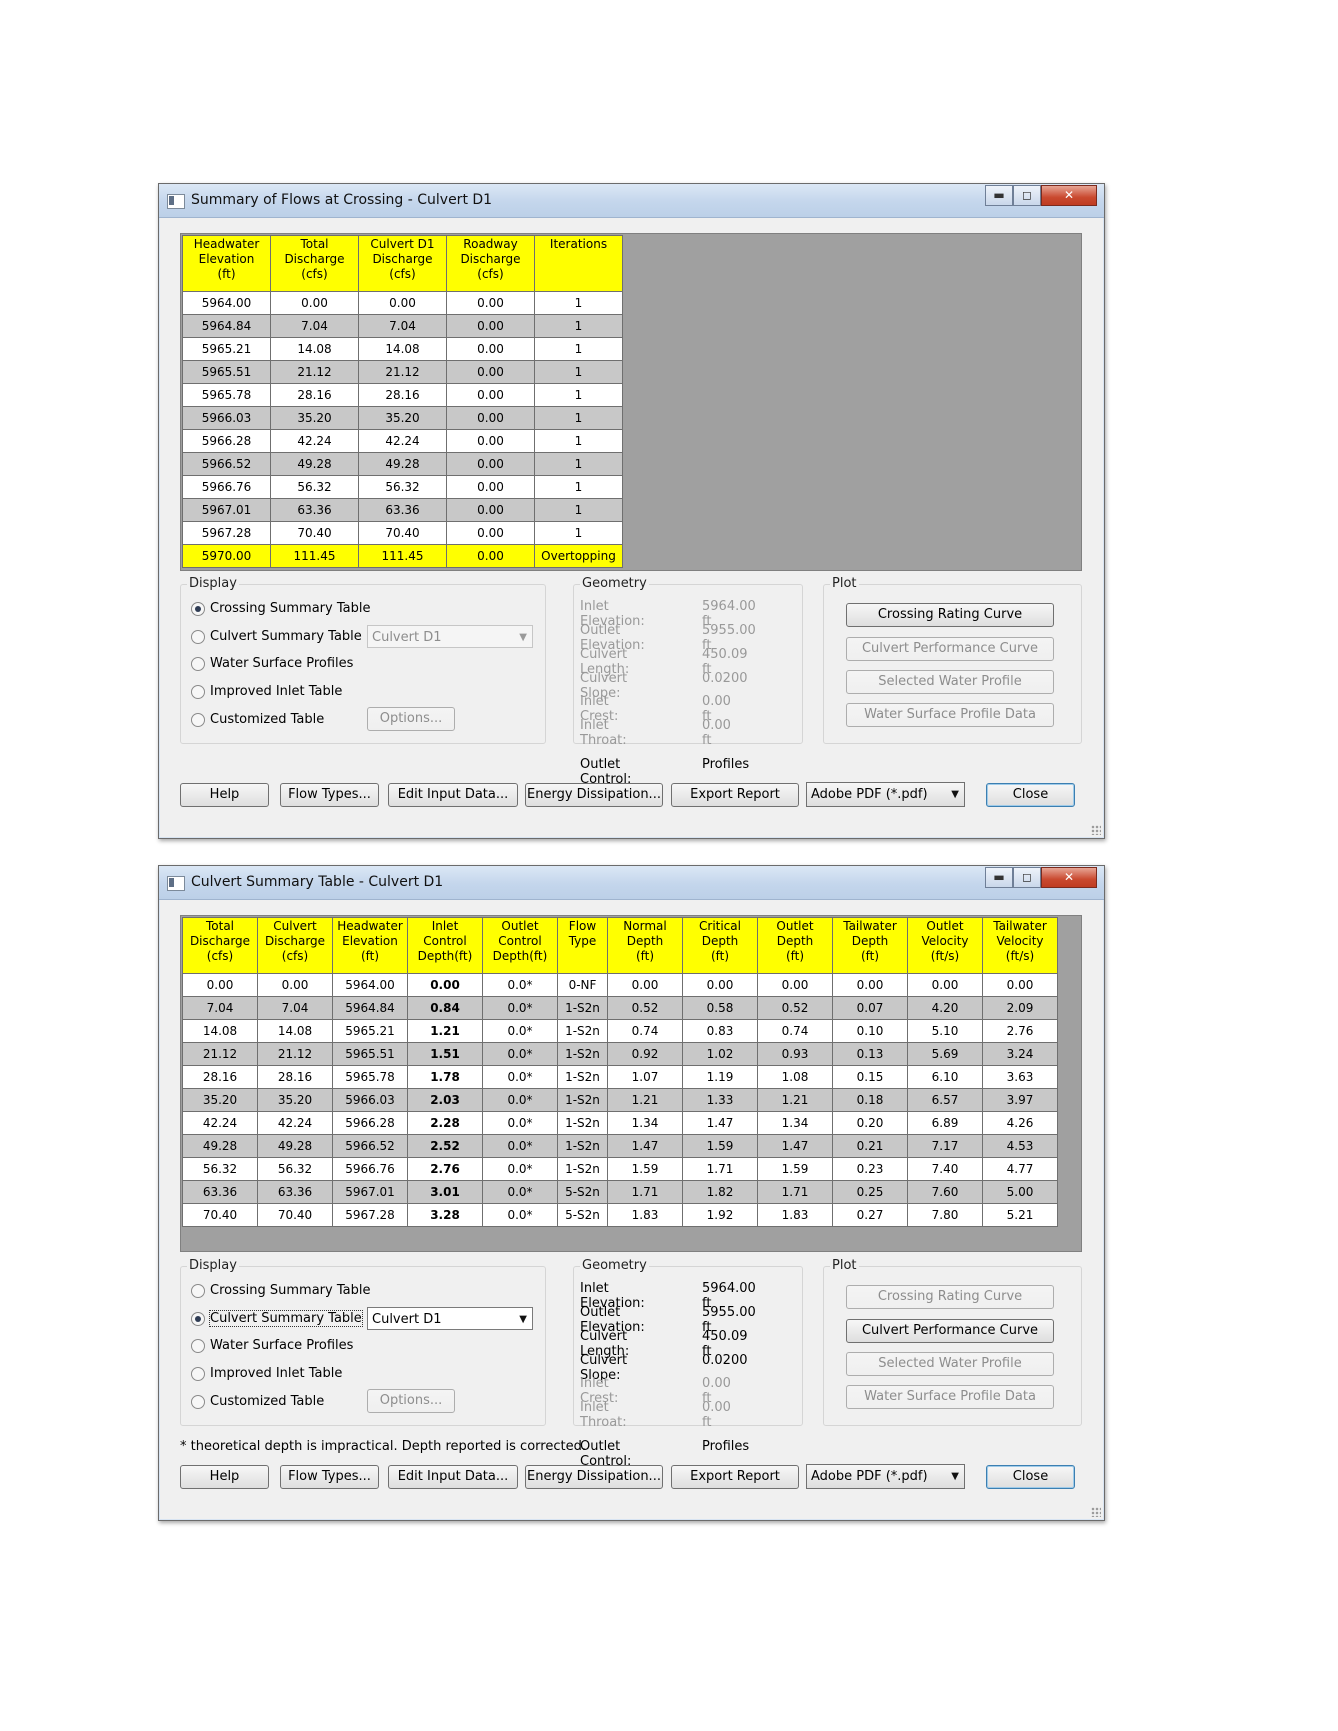 Image resolution: width=1338 pixels, height=1731 pixels. Describe the element at coordinates (870, 1054) in the screenshot. I see `table-cell: 0.13` at that location.